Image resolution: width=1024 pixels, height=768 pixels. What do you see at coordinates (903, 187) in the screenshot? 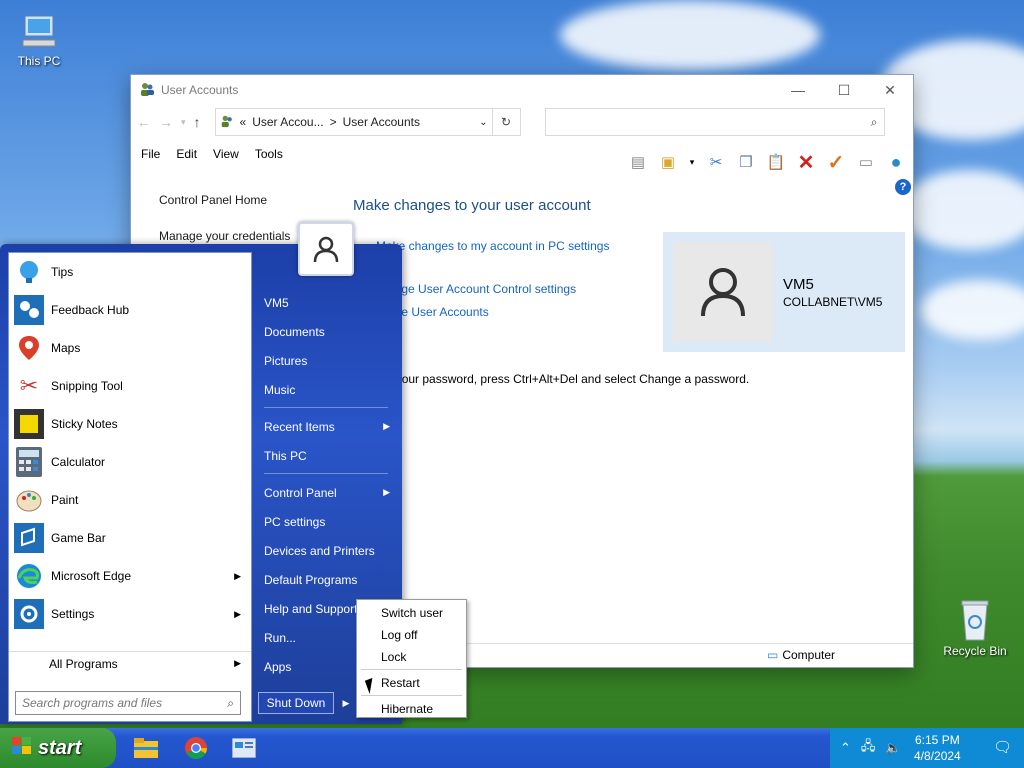
I see `help-icon: ?` at bounding box center [903, 187].